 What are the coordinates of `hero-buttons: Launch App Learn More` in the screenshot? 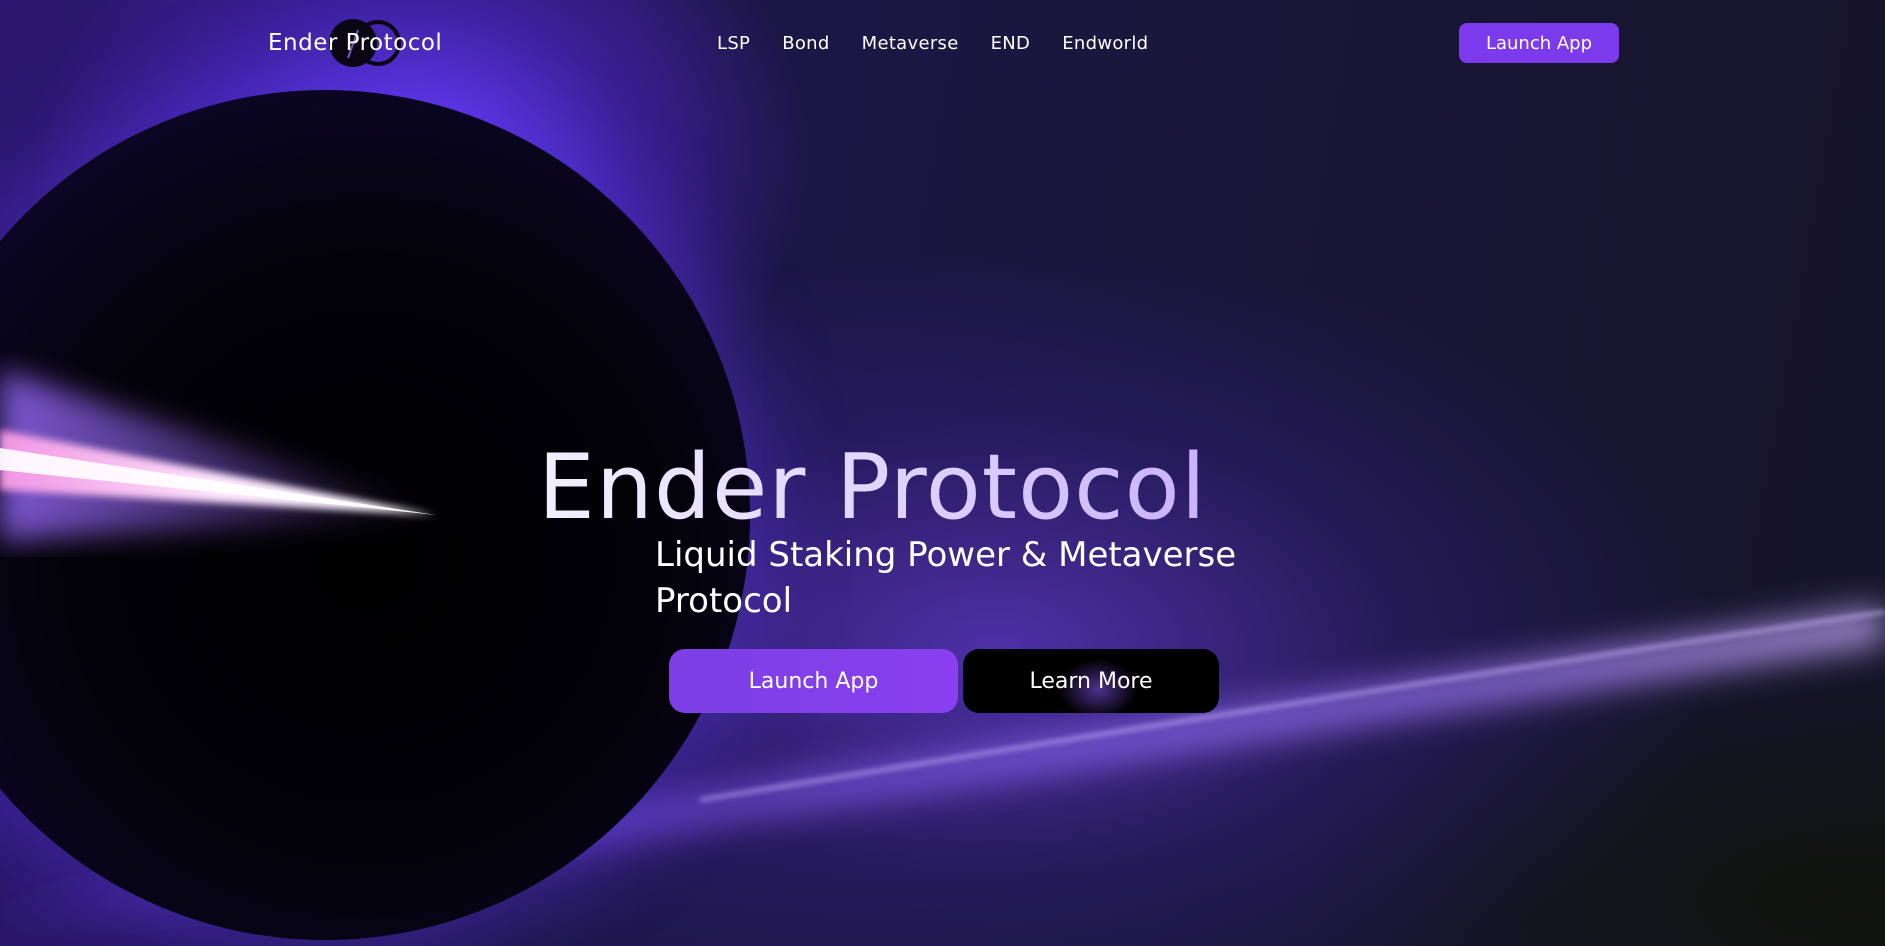 It's located at (944, 681).